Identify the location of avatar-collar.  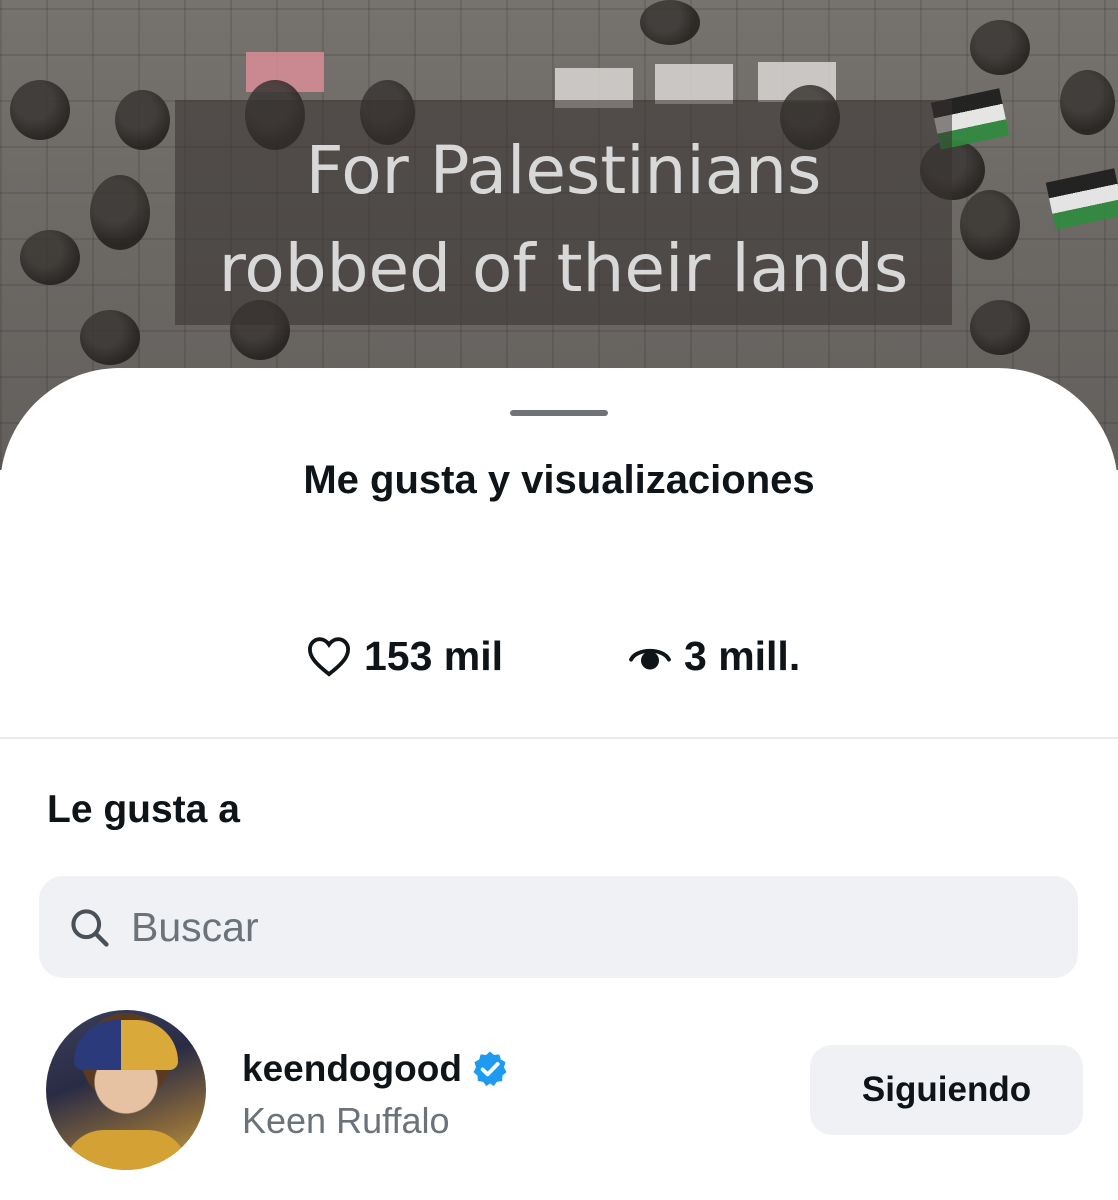
(126, 1150).